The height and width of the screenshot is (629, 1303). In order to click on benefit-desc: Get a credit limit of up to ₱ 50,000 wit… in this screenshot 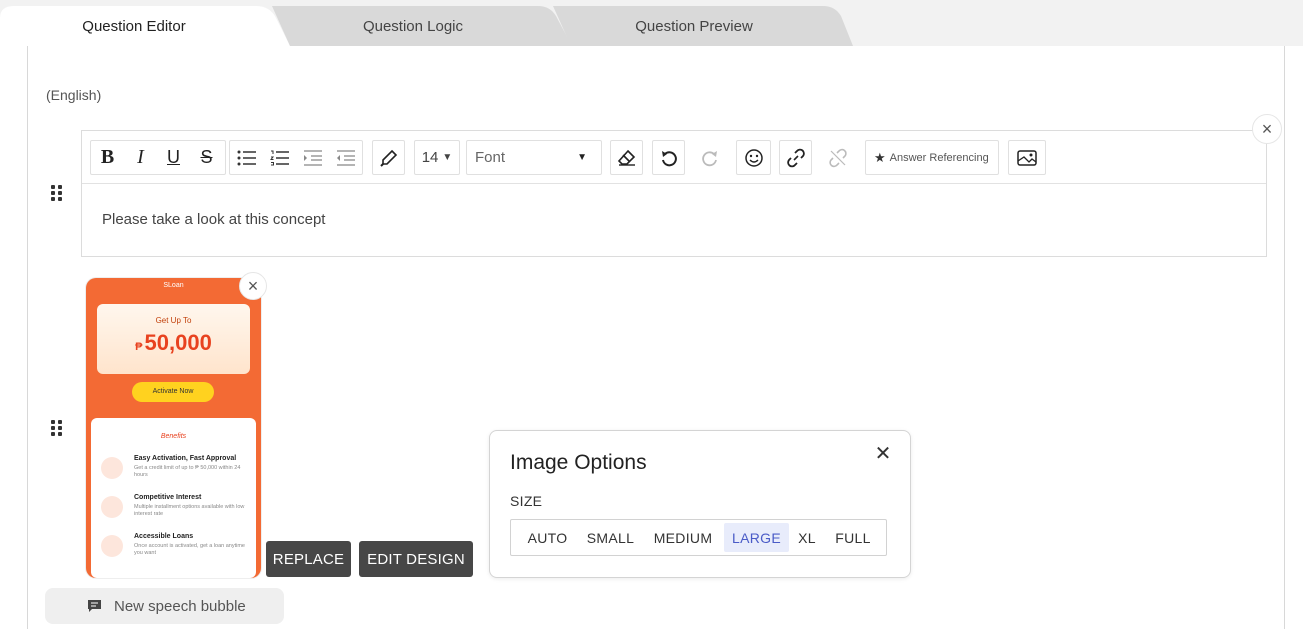, I will do `click(187, 471)`.